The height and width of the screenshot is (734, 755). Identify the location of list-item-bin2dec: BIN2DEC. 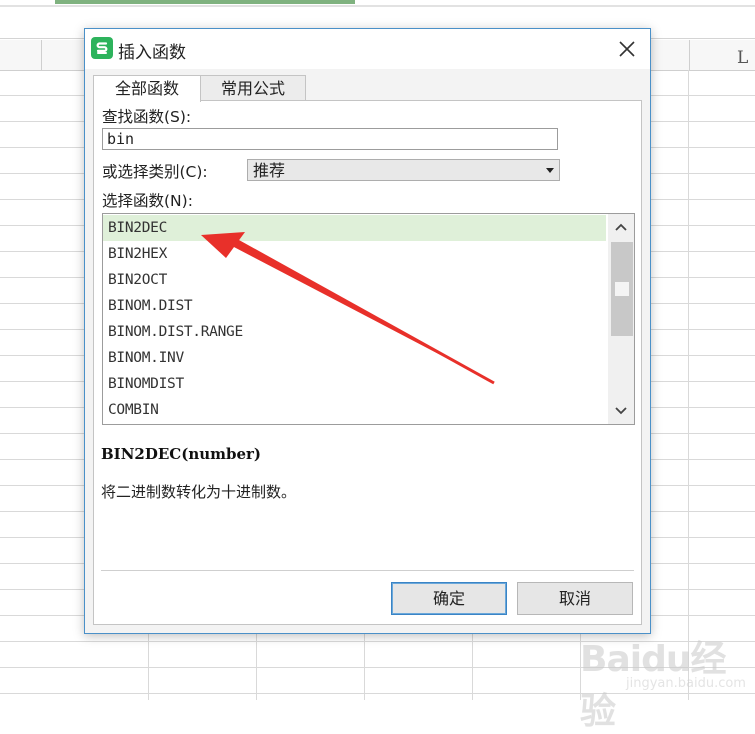
(354, 228).